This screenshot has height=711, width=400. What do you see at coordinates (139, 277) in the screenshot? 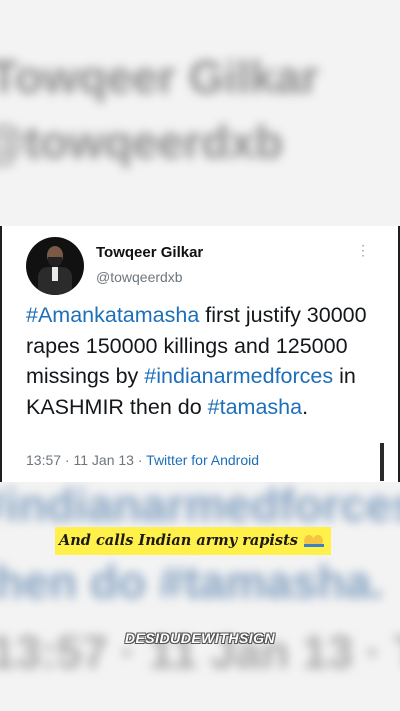
I see `author-handle: @towqeerdxb` at bounding box center [139, 277].